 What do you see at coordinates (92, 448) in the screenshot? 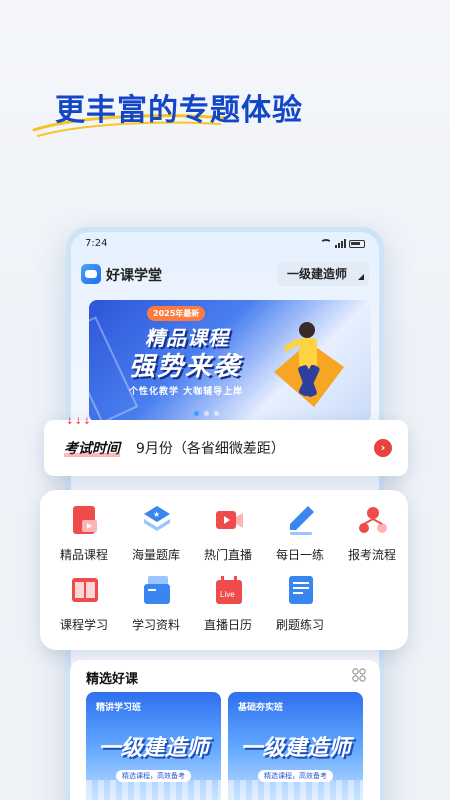
I see `exam-time-label: 考试时间` at bounding box center [92, 448].